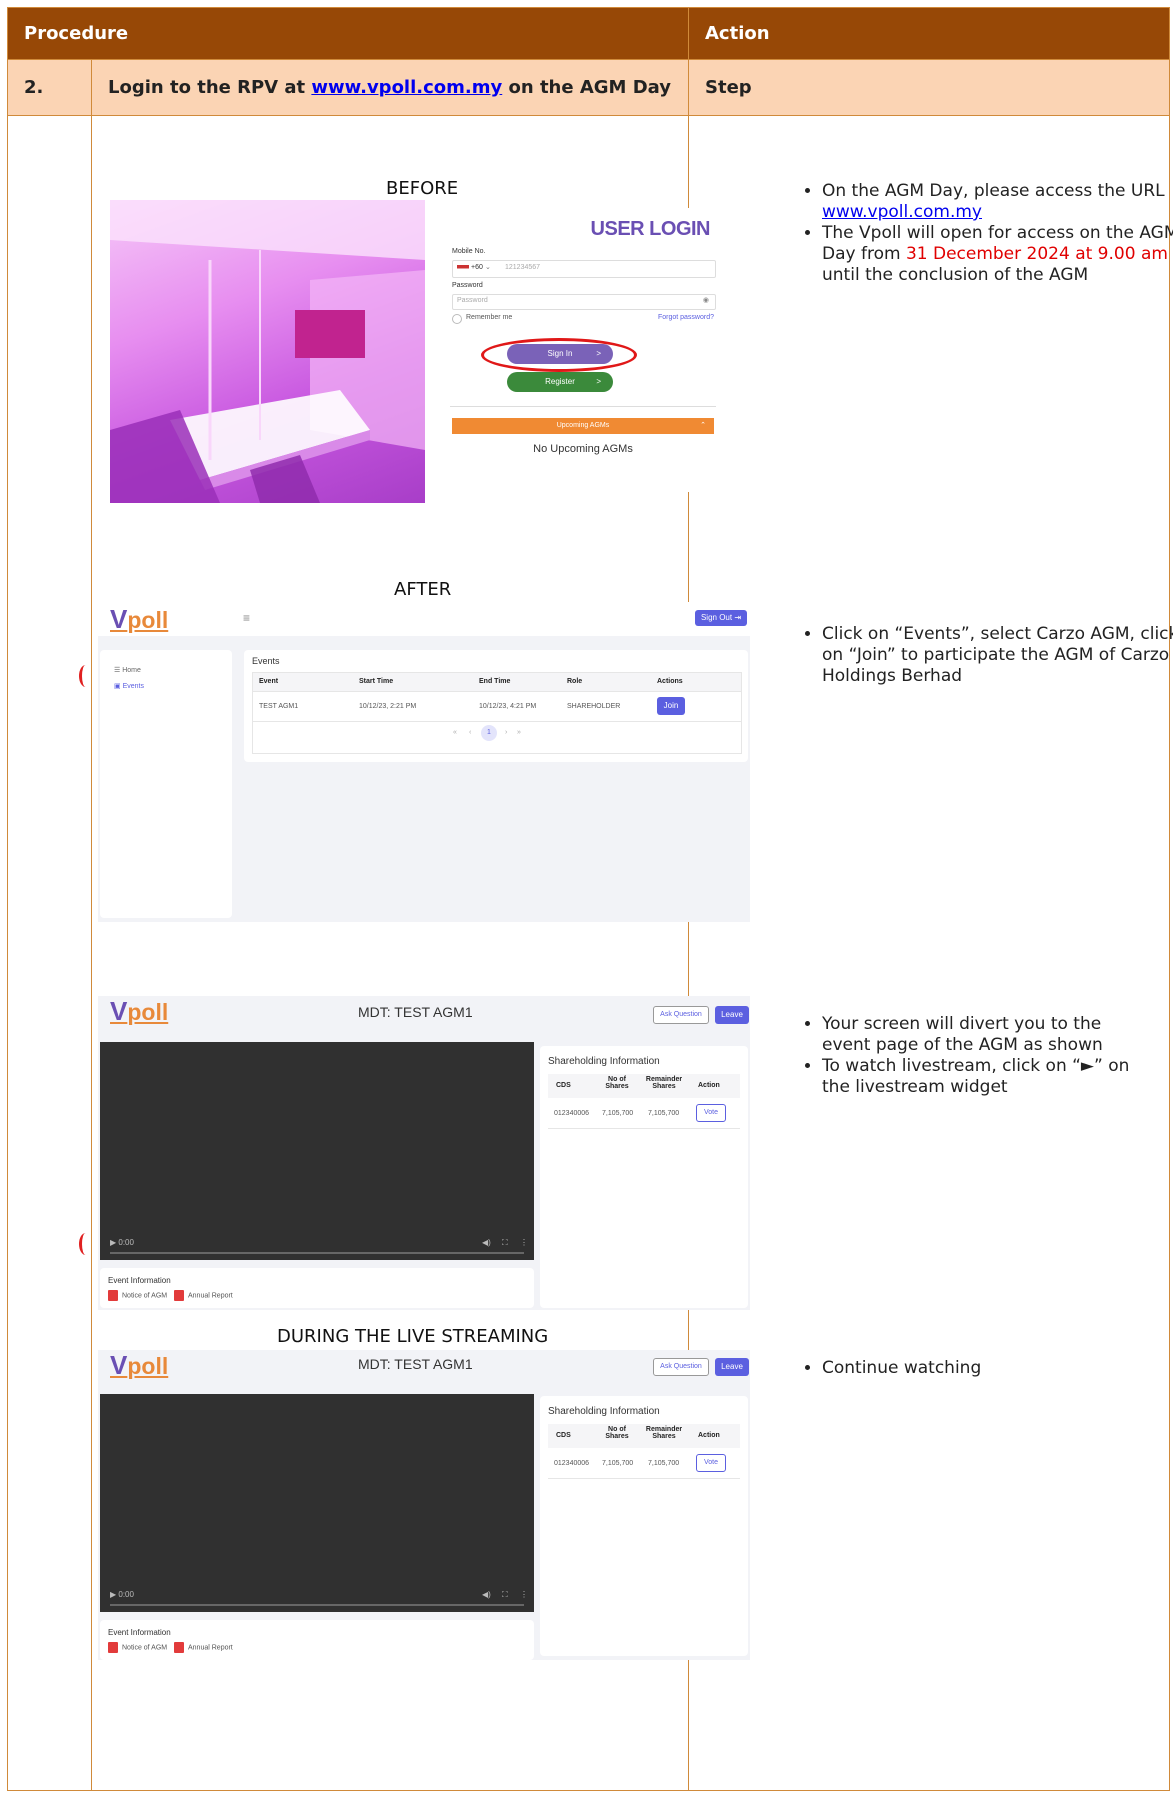  Describe the element at coordinates (671, 706) in the screenshot. I see `join-button: Join` at that location.